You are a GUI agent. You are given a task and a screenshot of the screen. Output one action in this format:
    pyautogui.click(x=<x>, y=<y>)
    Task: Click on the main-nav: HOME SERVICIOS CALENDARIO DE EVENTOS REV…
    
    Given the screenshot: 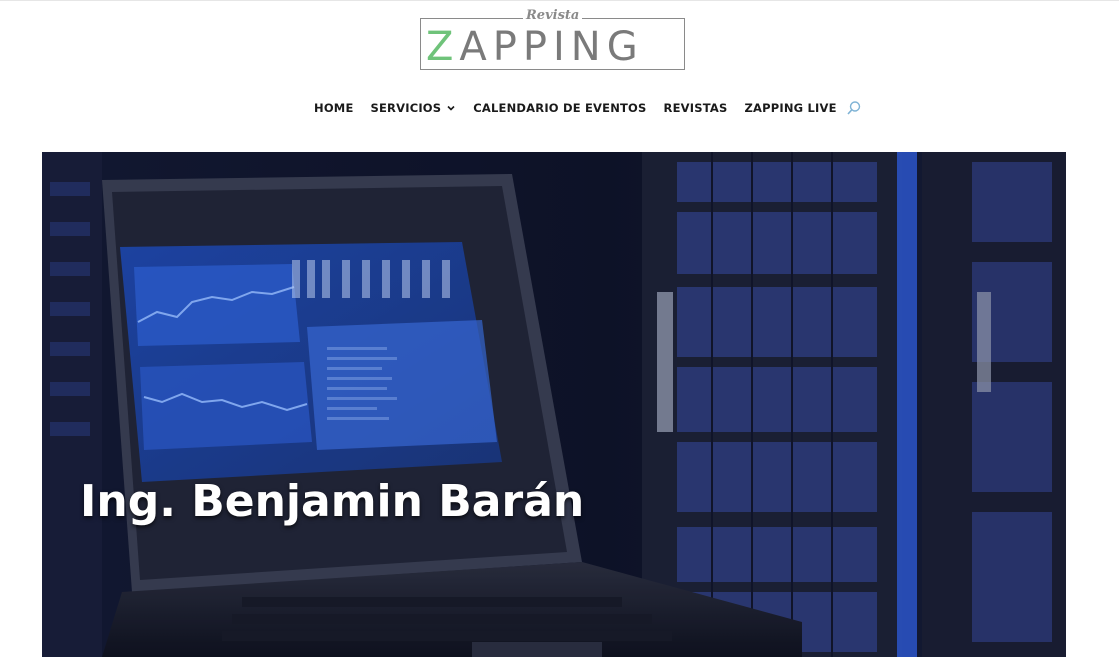 What is the action you would take?
    pyautogui.click(x=588, y=108)
    